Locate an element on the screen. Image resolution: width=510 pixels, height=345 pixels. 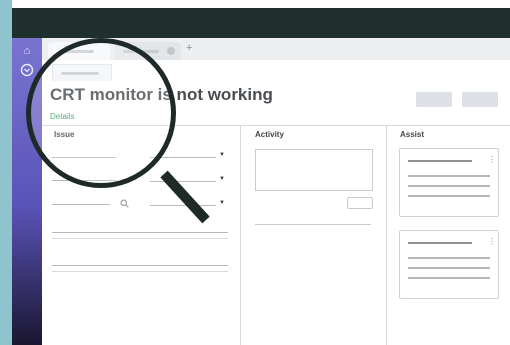
issue-wide-field is located at coordinates (140, 265).